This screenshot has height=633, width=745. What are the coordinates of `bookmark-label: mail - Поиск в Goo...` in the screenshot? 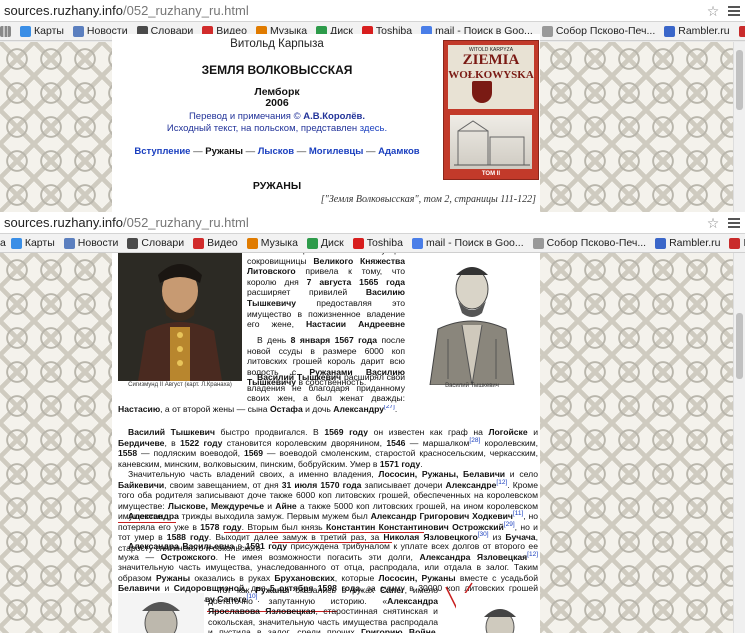 It's located at (474, 243).